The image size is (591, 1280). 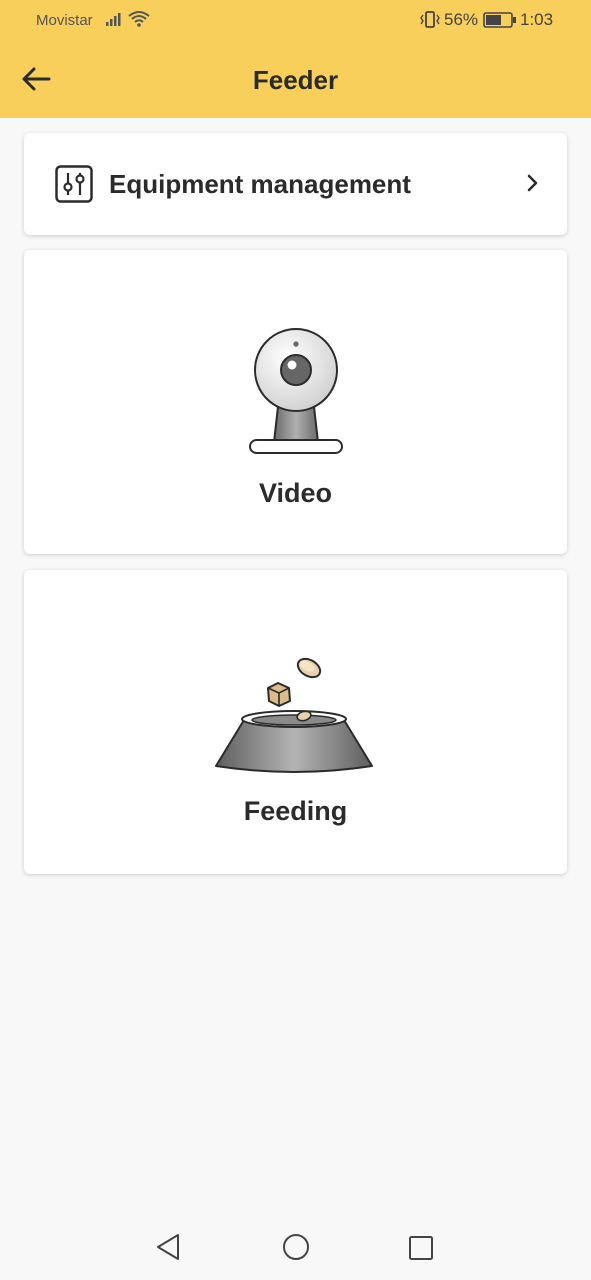 I want to click on signal-icon, so click(x=115, y=21).